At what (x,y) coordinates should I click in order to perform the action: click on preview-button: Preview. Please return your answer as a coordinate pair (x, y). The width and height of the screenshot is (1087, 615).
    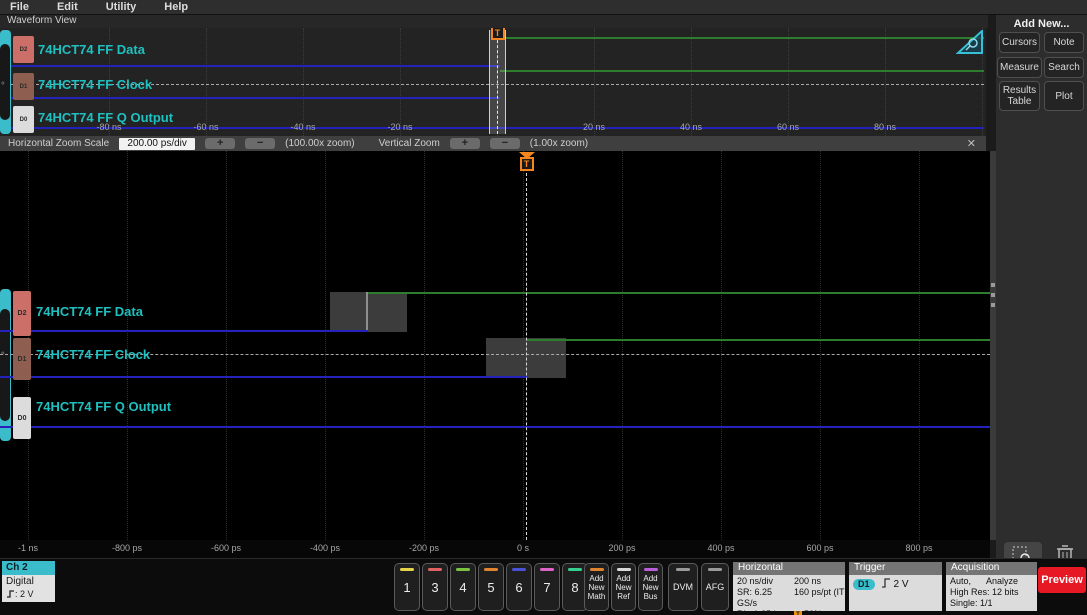
    Looking at the image, I should click on (1062, 580).